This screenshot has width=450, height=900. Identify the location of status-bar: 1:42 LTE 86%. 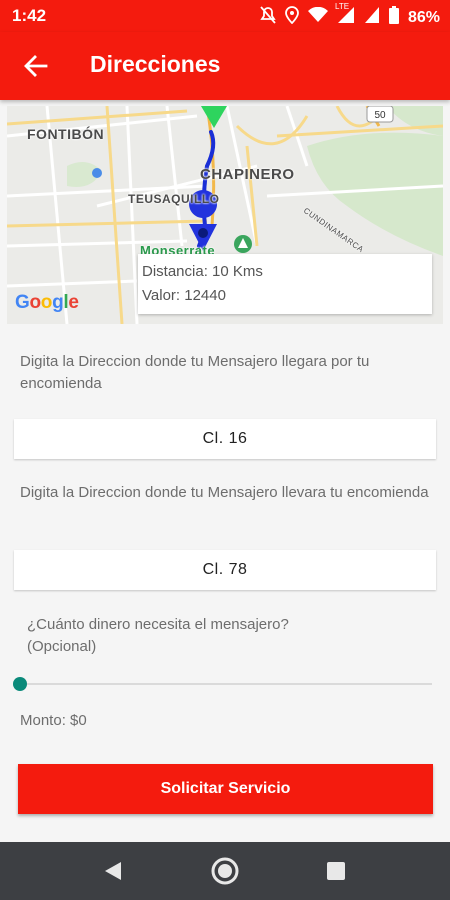
(225, 16).